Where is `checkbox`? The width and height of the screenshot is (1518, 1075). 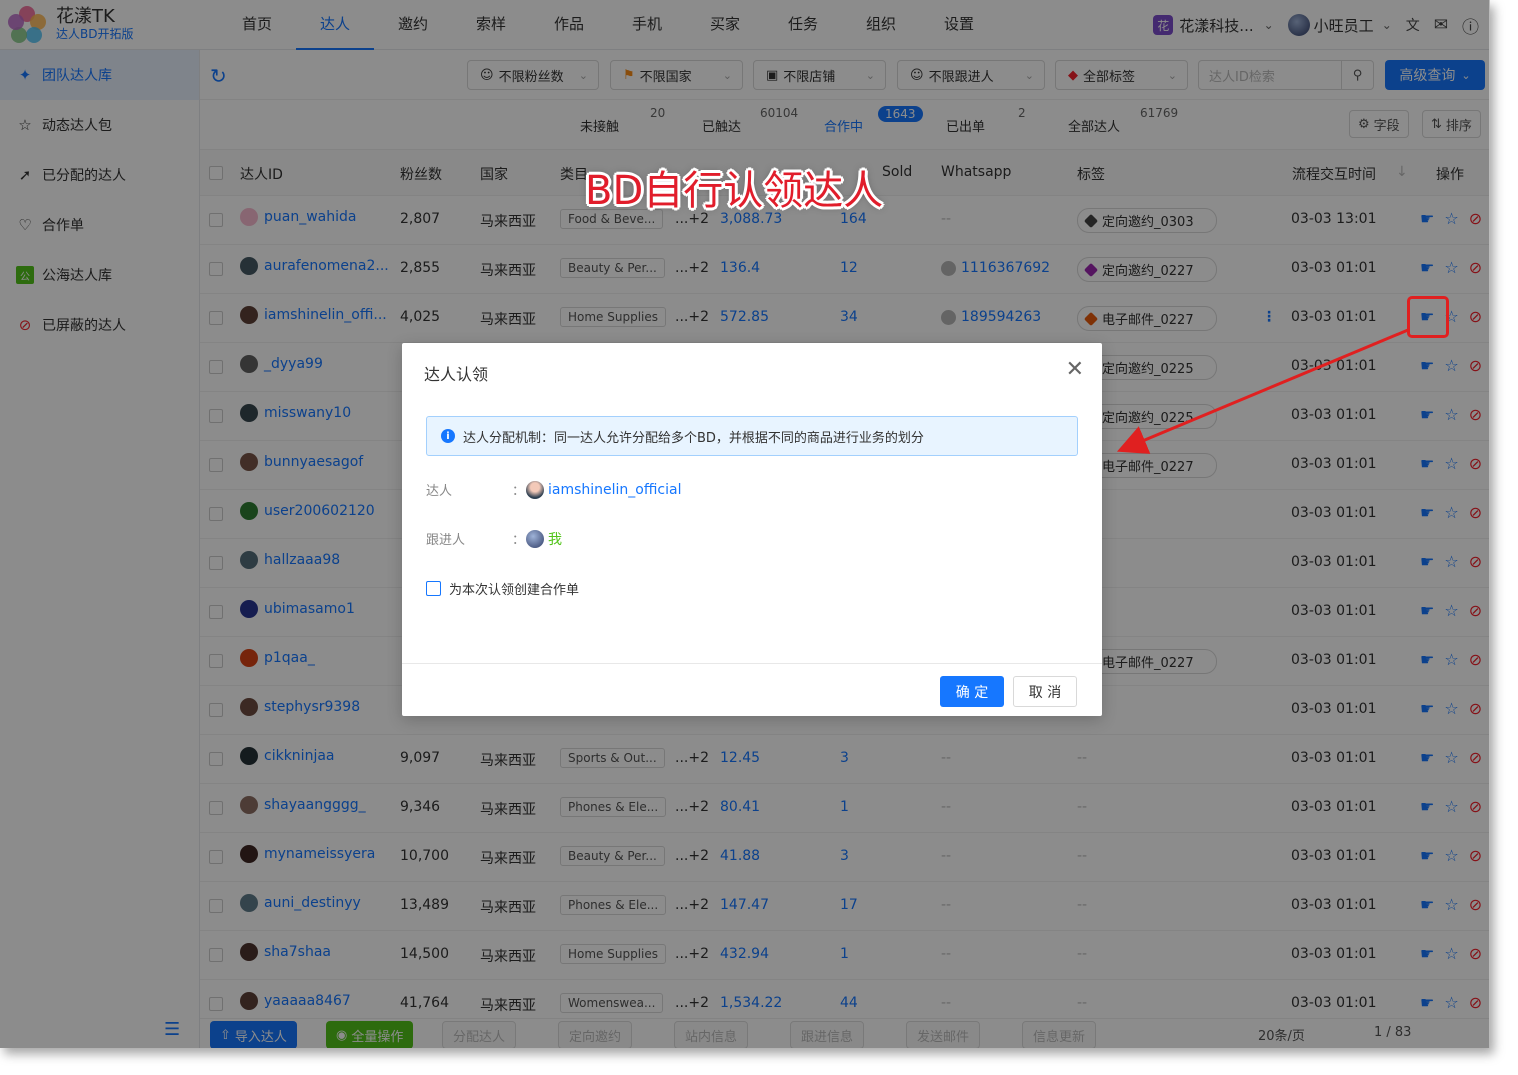
checkbox is located at coordinates (433, 588).